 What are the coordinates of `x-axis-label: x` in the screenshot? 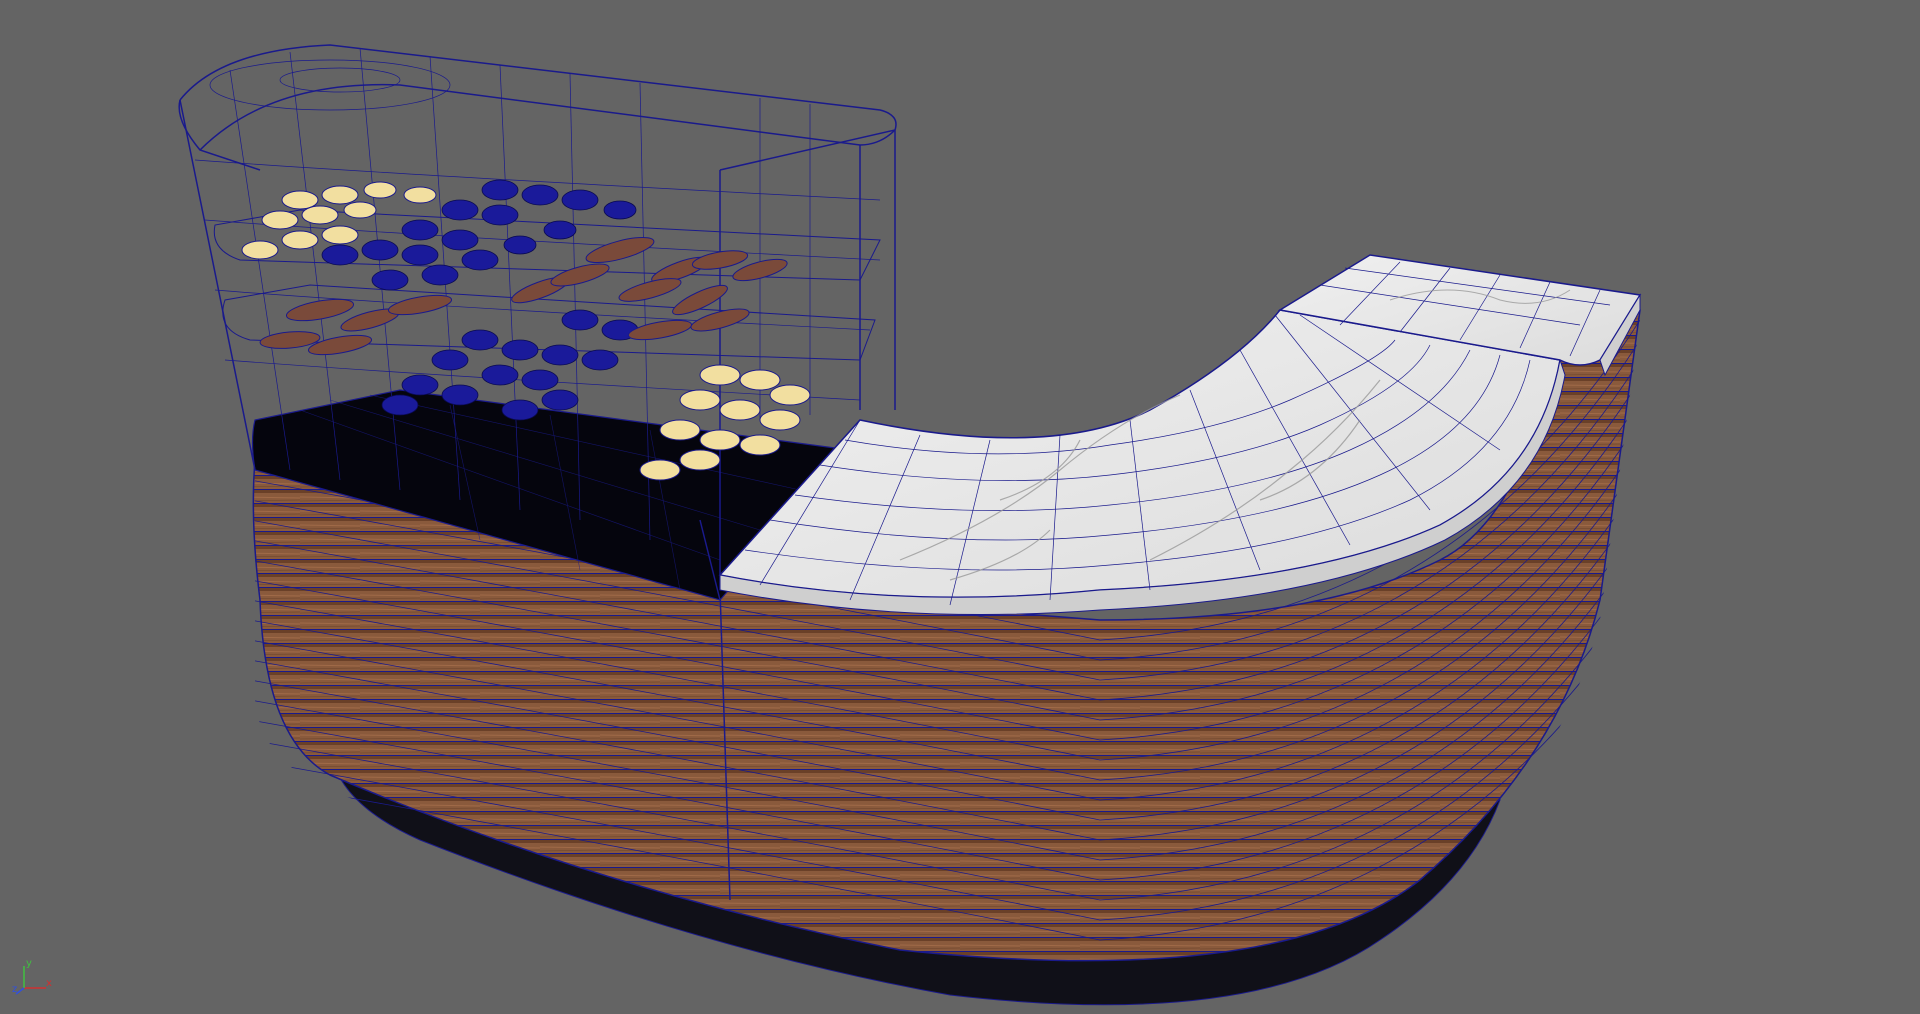 It's located at (49, 983).